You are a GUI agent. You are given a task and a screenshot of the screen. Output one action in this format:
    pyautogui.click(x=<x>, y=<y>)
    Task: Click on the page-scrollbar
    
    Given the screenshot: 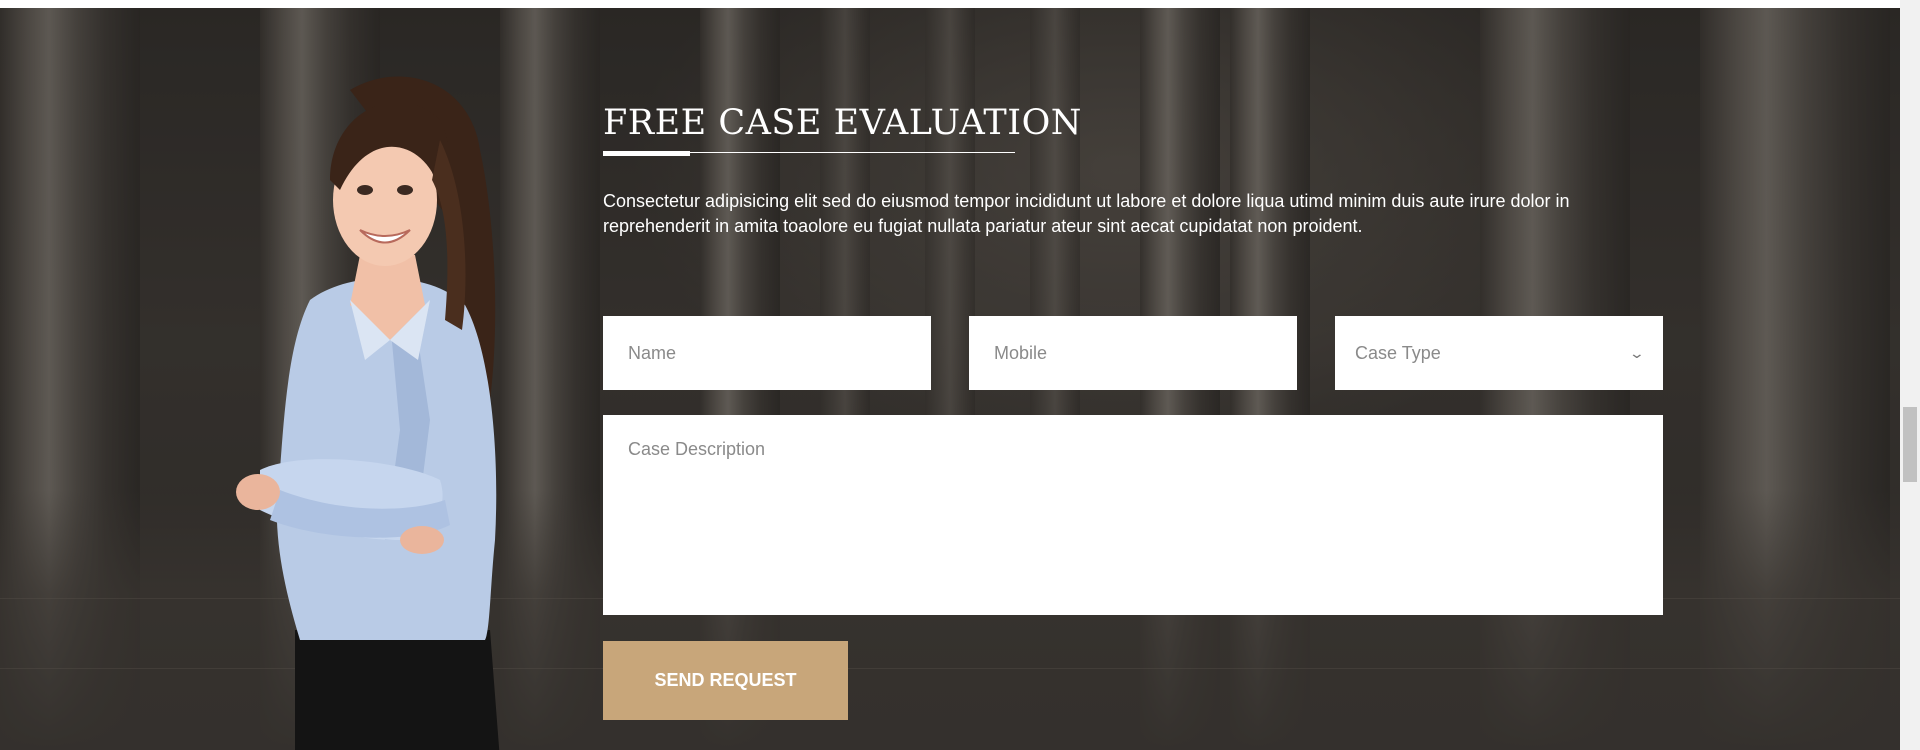 What is the action you would take?
    pyautogui.click(x=1910, y=375)
    